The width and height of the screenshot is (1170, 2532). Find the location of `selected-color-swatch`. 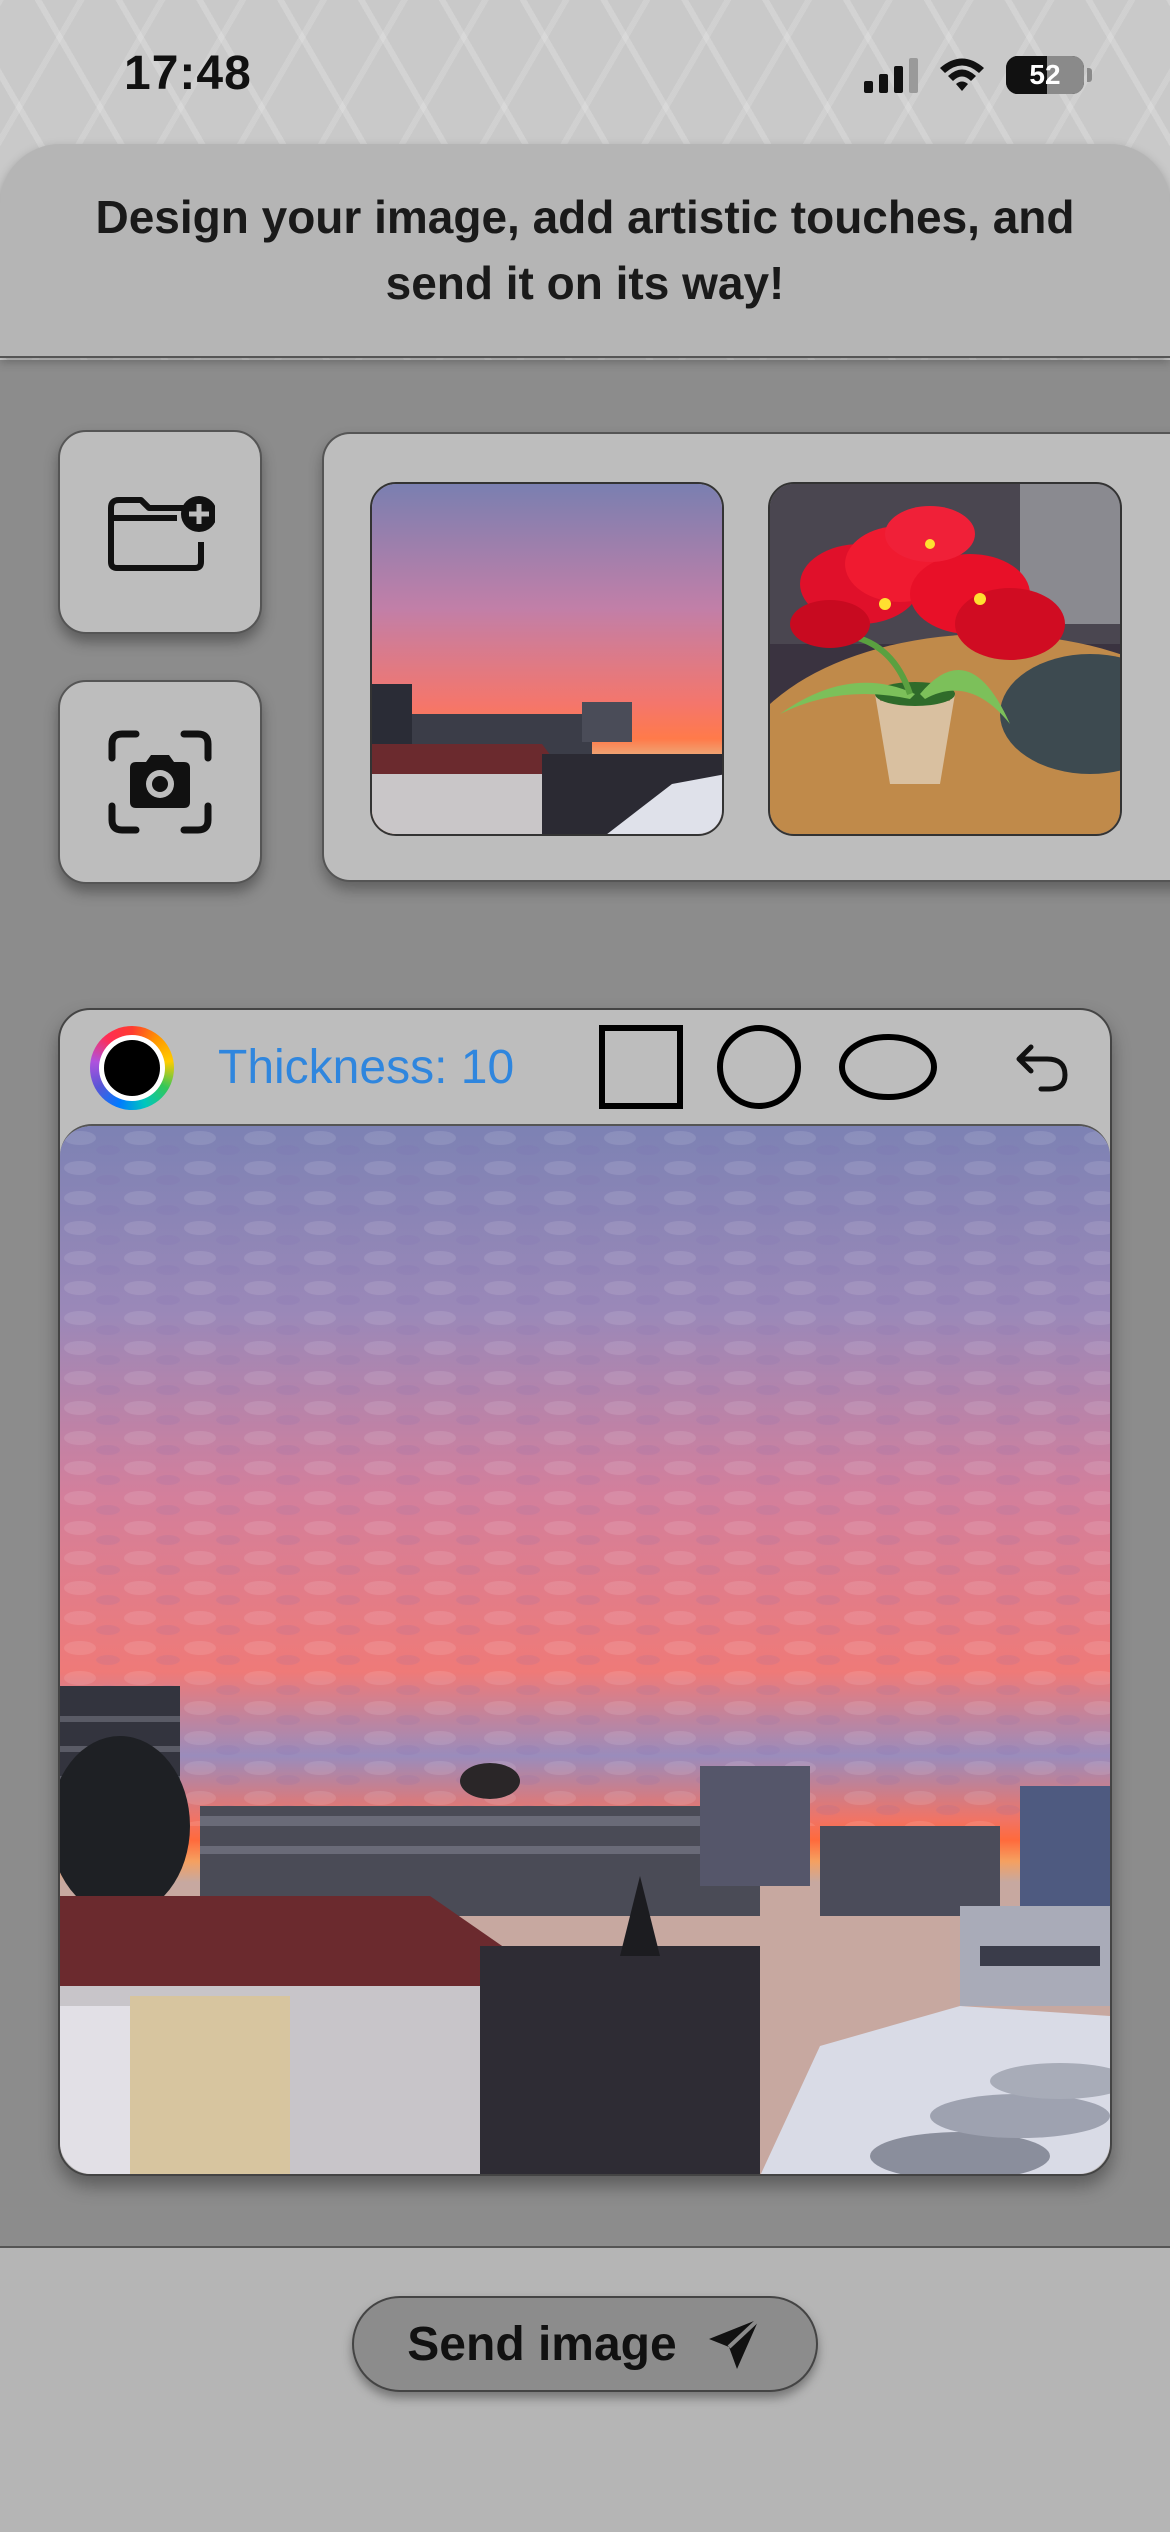

selected-color-swatch is located at coordinates (132, 1068).